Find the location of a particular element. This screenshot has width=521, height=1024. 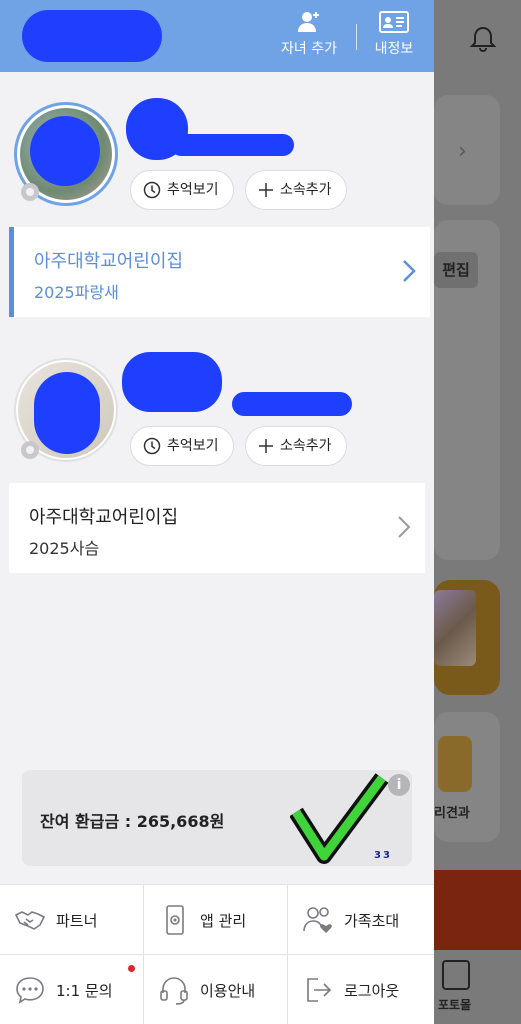

edit-button: 편집 is located at coordinates (456, 270).